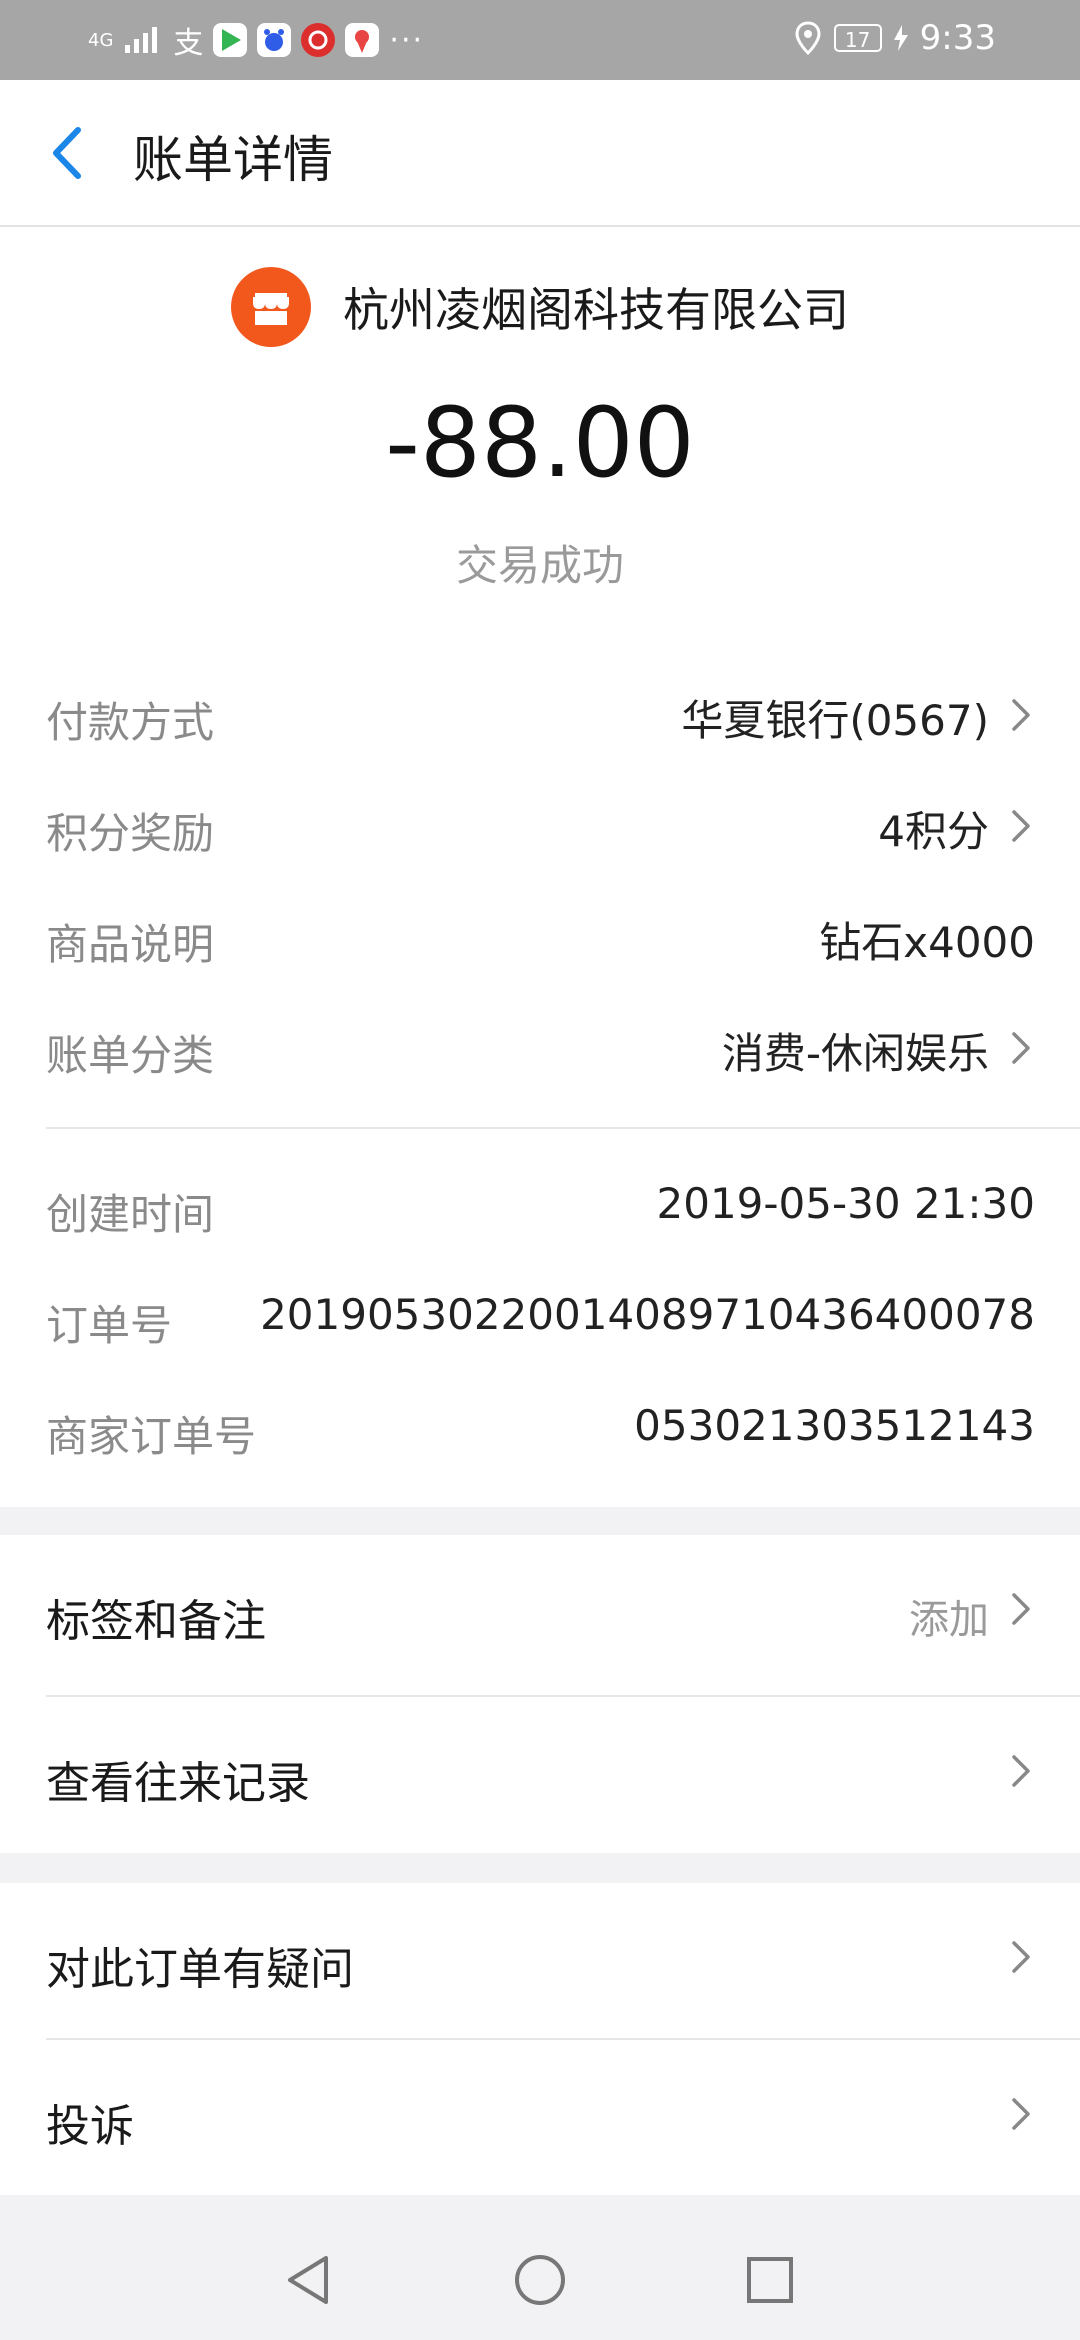 The image size is (1080, 2340). What do you see at coordinates (808, 38) in the screenshot?
I see `location-icon` at bounding box center [808, 38].